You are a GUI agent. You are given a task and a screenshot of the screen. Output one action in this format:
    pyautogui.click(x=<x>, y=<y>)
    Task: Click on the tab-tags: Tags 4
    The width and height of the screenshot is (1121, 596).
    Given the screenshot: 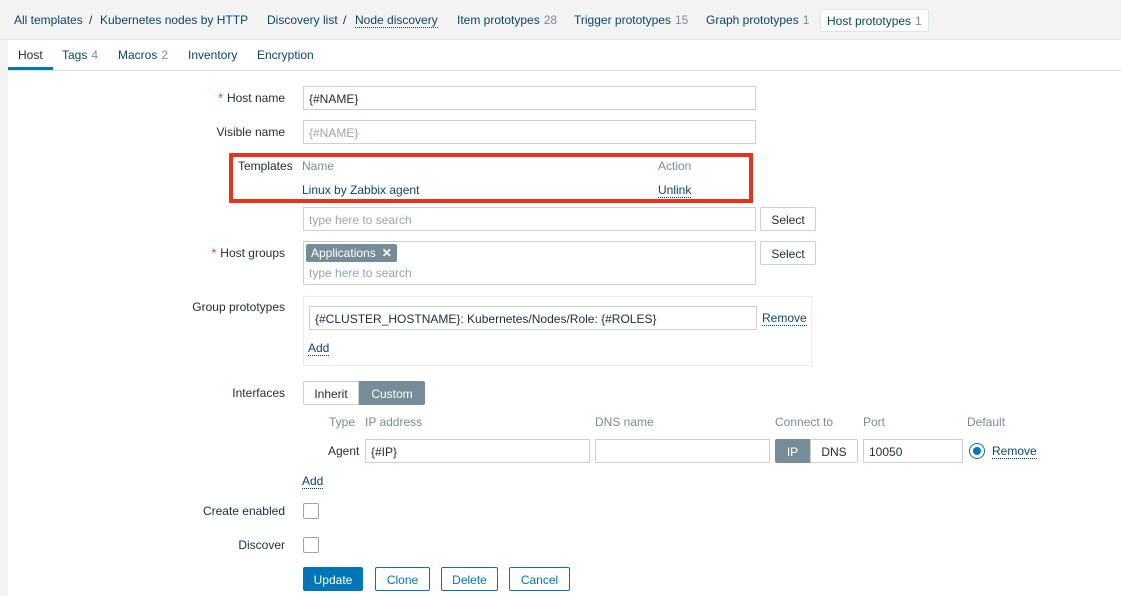 What is the action you would take?
    pyautogui.click(x=80, y=55)
    